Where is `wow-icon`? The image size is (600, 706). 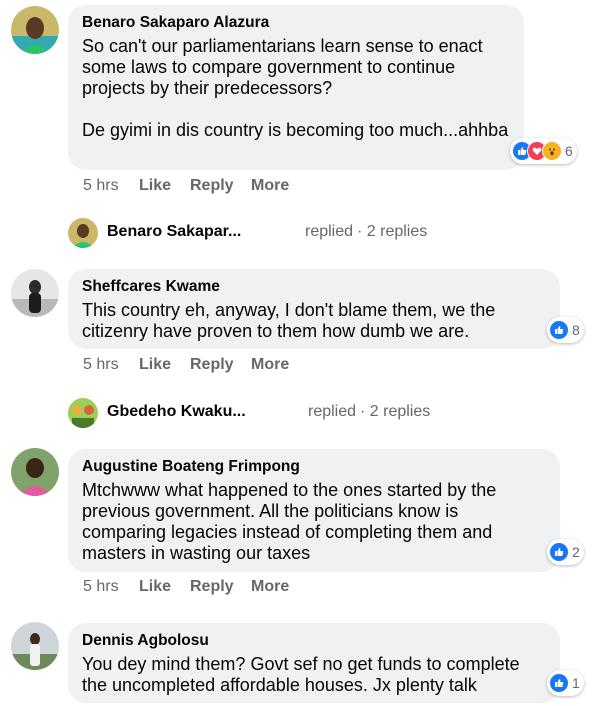
wow-icon is located at coordinates (552, 151).